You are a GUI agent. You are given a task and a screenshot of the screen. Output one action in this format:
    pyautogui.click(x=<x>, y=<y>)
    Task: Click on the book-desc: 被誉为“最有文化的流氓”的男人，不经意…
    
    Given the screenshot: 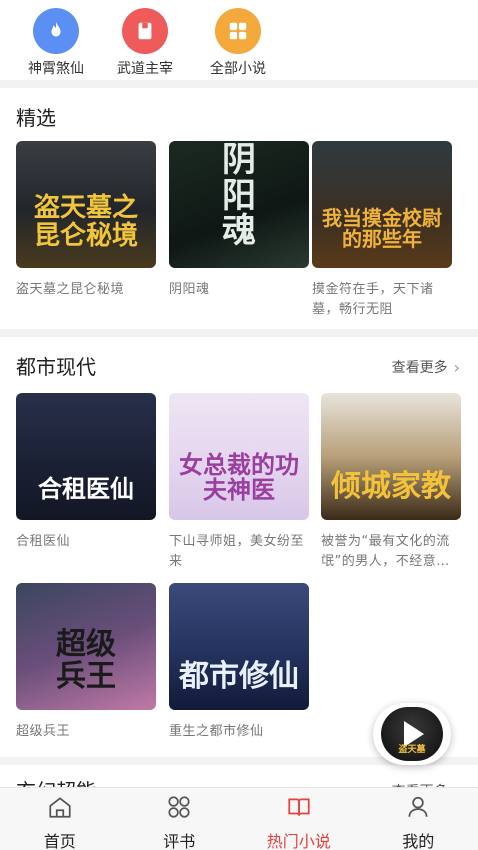 What is the action you would take?
    pyautogui.click(x=385, y=551)
    